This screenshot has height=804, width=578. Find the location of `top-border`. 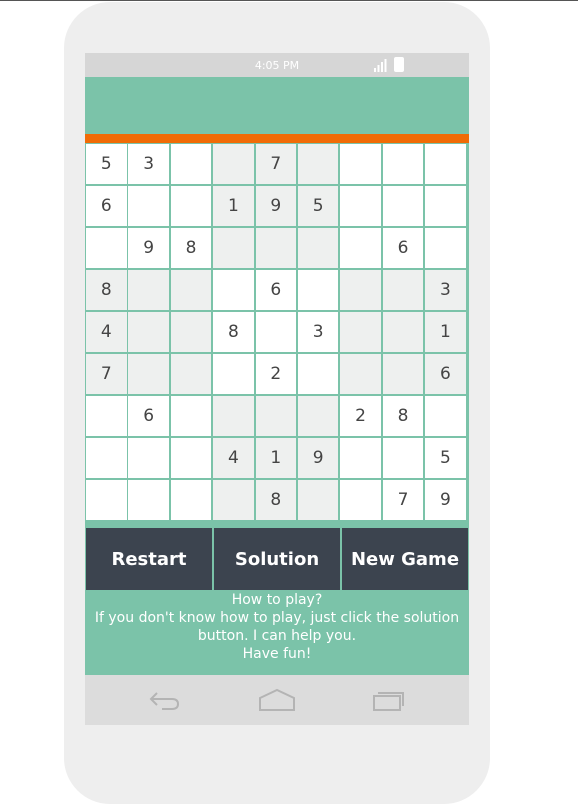

top-border is located at coordinates (289, 0).